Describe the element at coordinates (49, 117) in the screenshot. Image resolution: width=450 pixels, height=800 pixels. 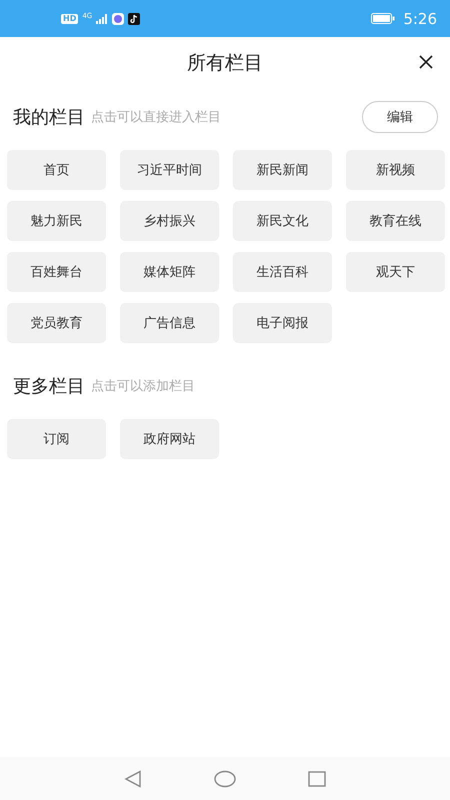
I see `section-title: 我的栏目` at that location.